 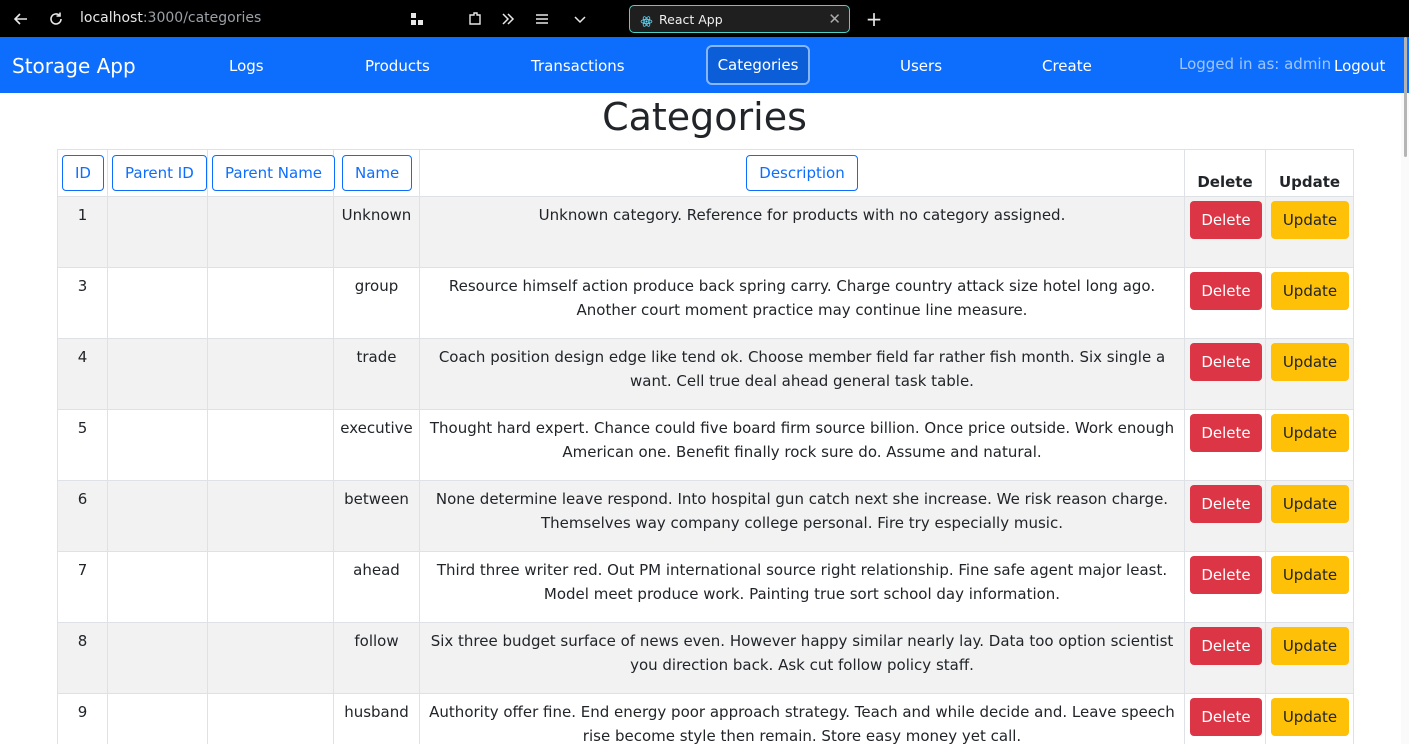 What do you see at coordinates (874, 19) in the screenshot?
I see `new-tab-icon: +` at bounding box center [874, 19].